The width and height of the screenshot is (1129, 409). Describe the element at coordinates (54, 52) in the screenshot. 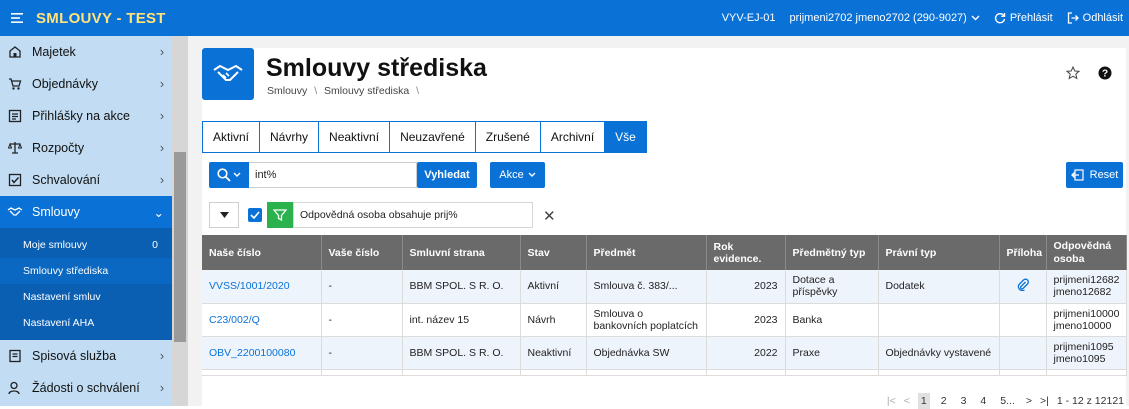

I see `sidebar-item-label: Majetek` at that location.